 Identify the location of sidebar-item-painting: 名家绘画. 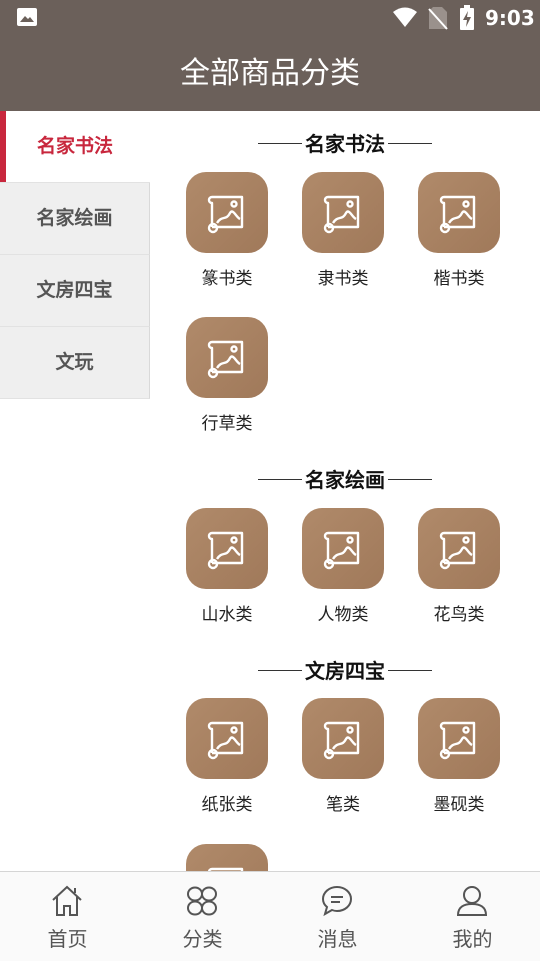
(75, 219).